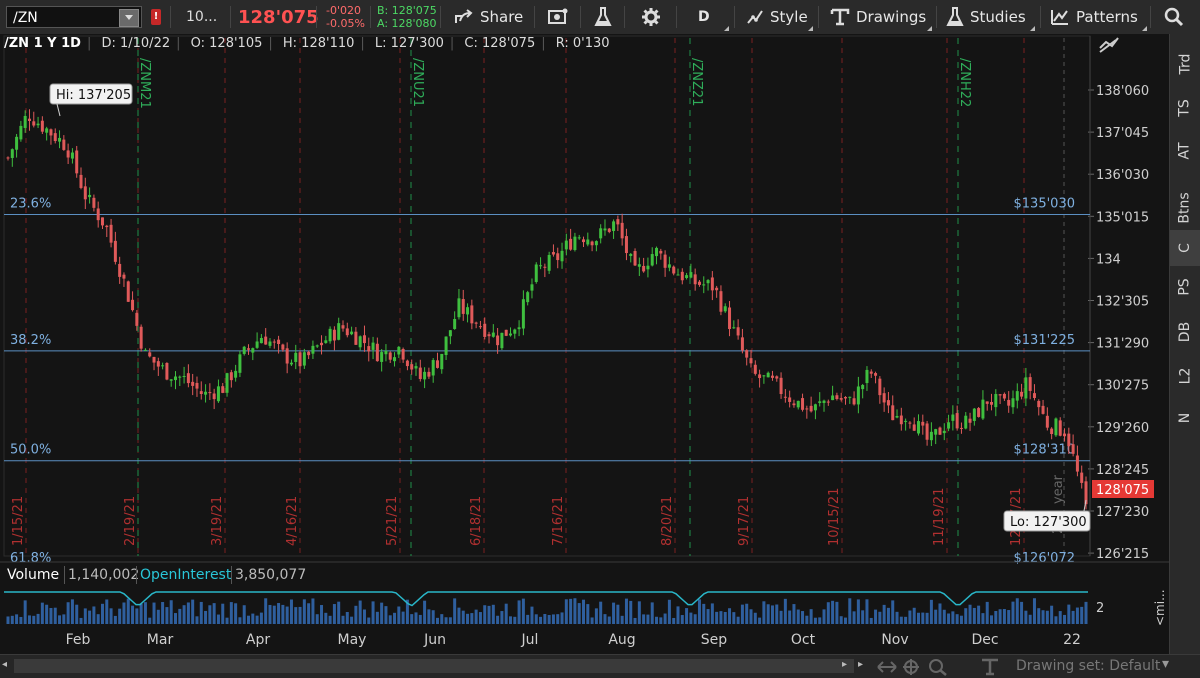  I want to click on tab-btns: Btns, so click(1185, 208).